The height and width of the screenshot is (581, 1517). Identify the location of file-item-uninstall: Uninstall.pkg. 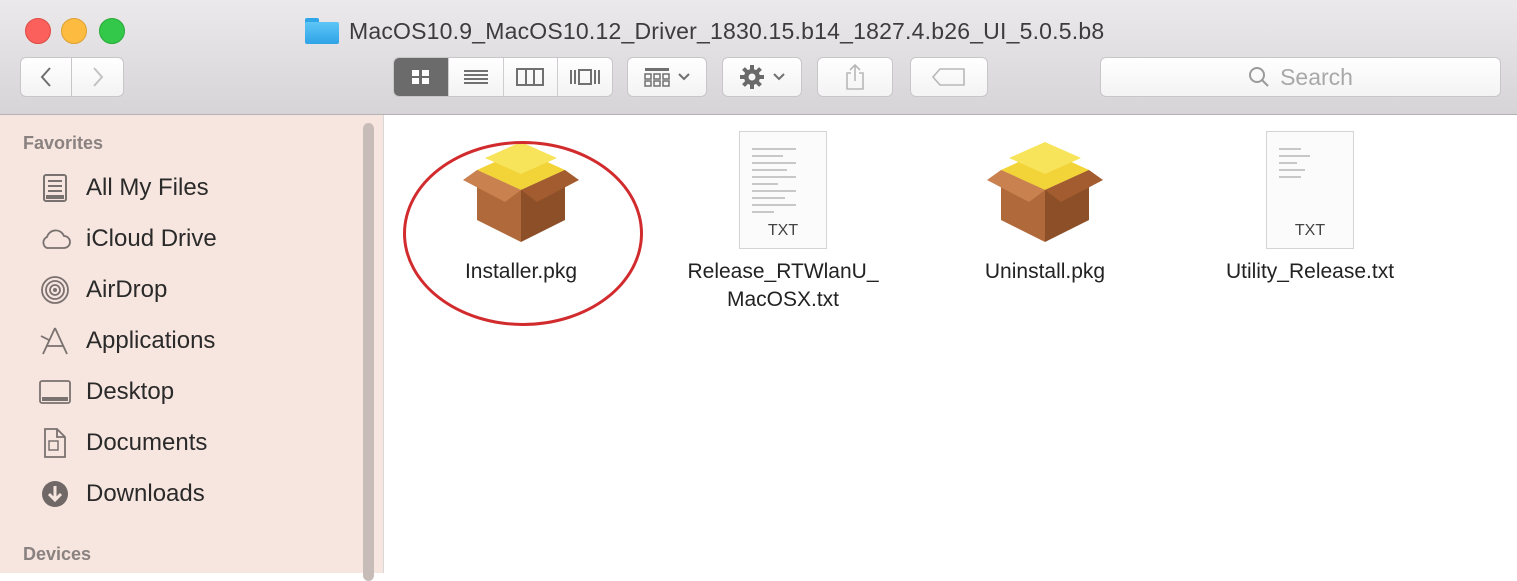
(1045, 208).